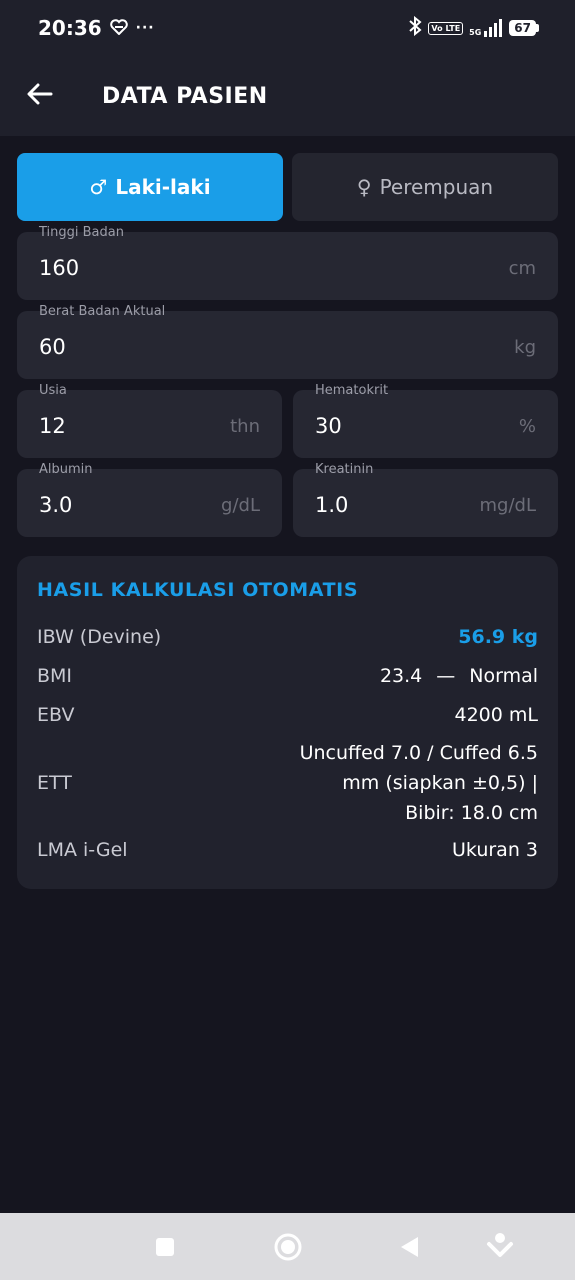 The image size is (575, 1280). I want to click on assistant-down-icon, so click(500, 1248).